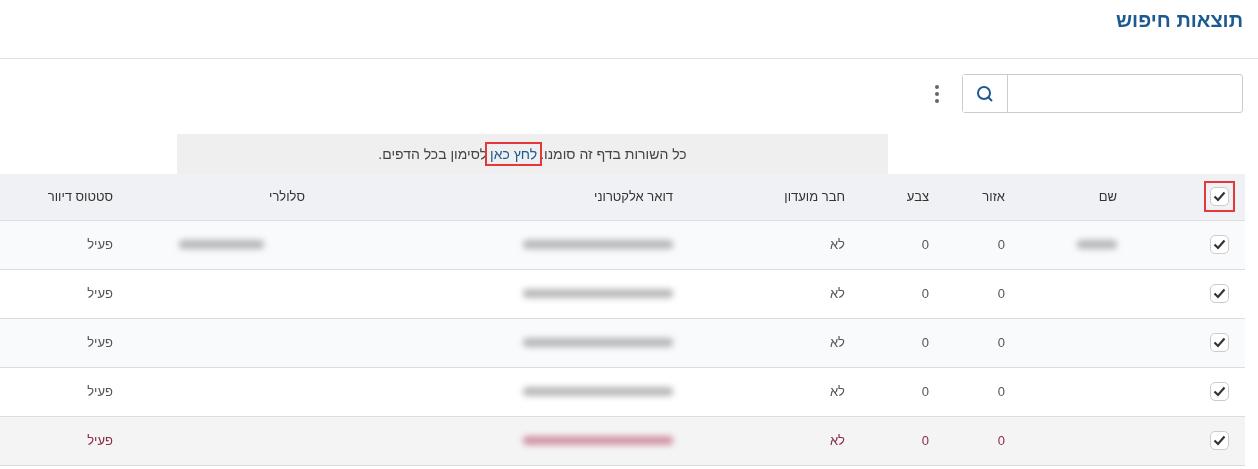 Image resolution: width=1258 pixels, height=469 pixels. I want to click on column-header: שם, so click(1107, 196).